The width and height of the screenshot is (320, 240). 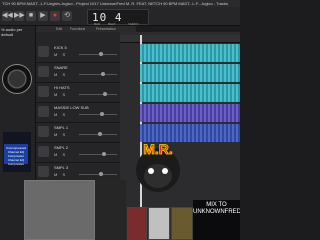 I want to click on track-row: SMPL 2 M S, so click(x=78, y=153).